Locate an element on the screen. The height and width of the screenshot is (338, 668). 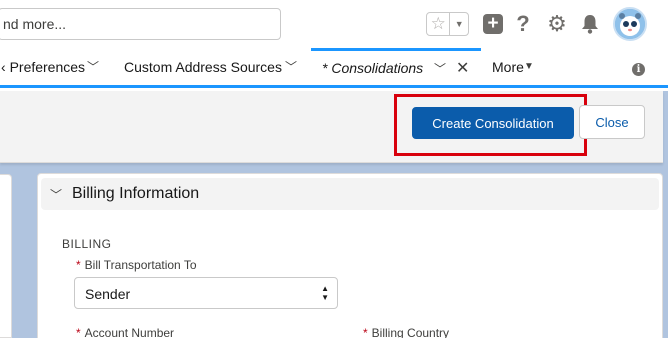
tab-more: More ▼ is located at coordinates (516, 66).